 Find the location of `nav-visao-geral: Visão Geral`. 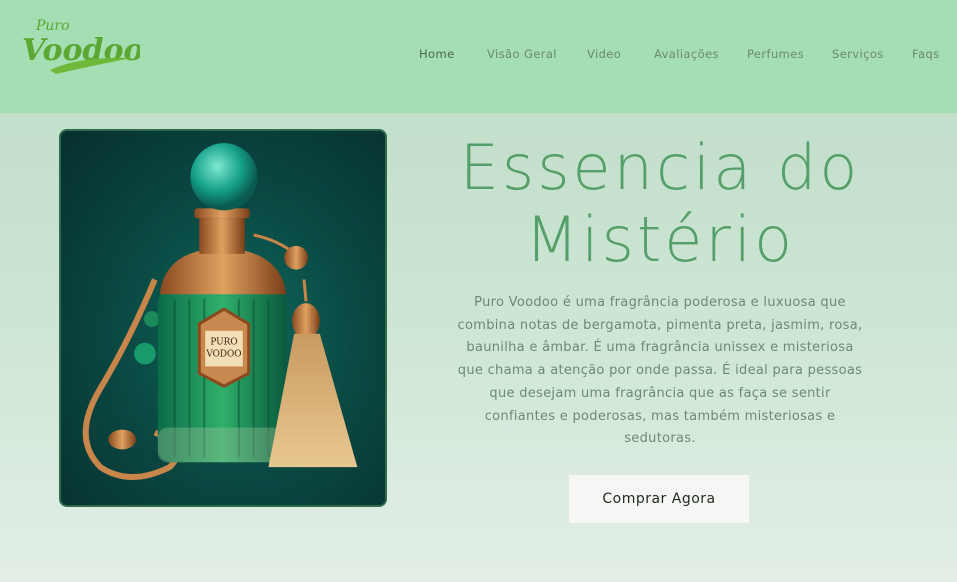

nav-visao-geral: Visão Geral is located at coordinates (522, 54).